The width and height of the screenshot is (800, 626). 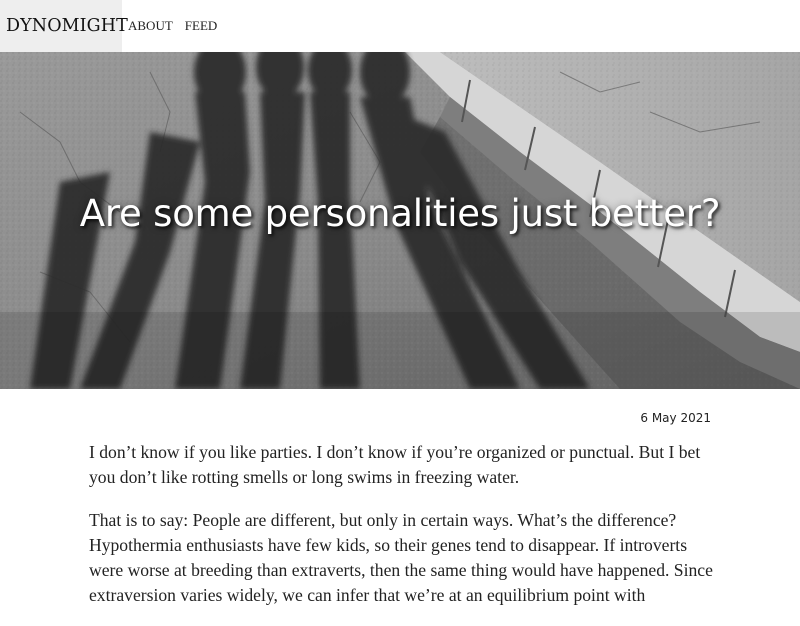 What do you see at coordinates (64, 26) in the screenshot?
I see `site-logo-link: DYNOMIGHT` at bounding box center [64, 26].